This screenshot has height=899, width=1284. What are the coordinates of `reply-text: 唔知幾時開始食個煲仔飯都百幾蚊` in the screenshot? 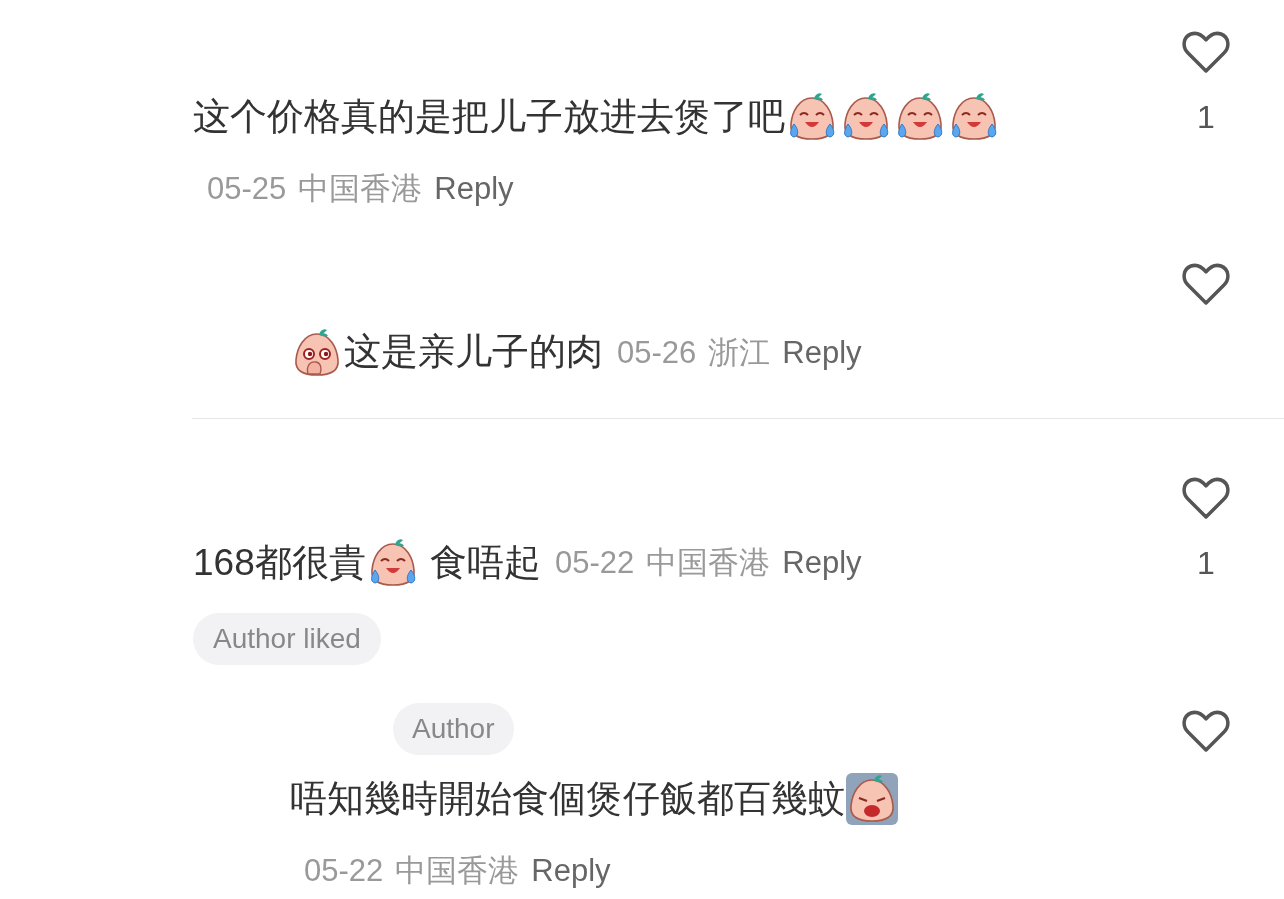 It's located at (567, 799).